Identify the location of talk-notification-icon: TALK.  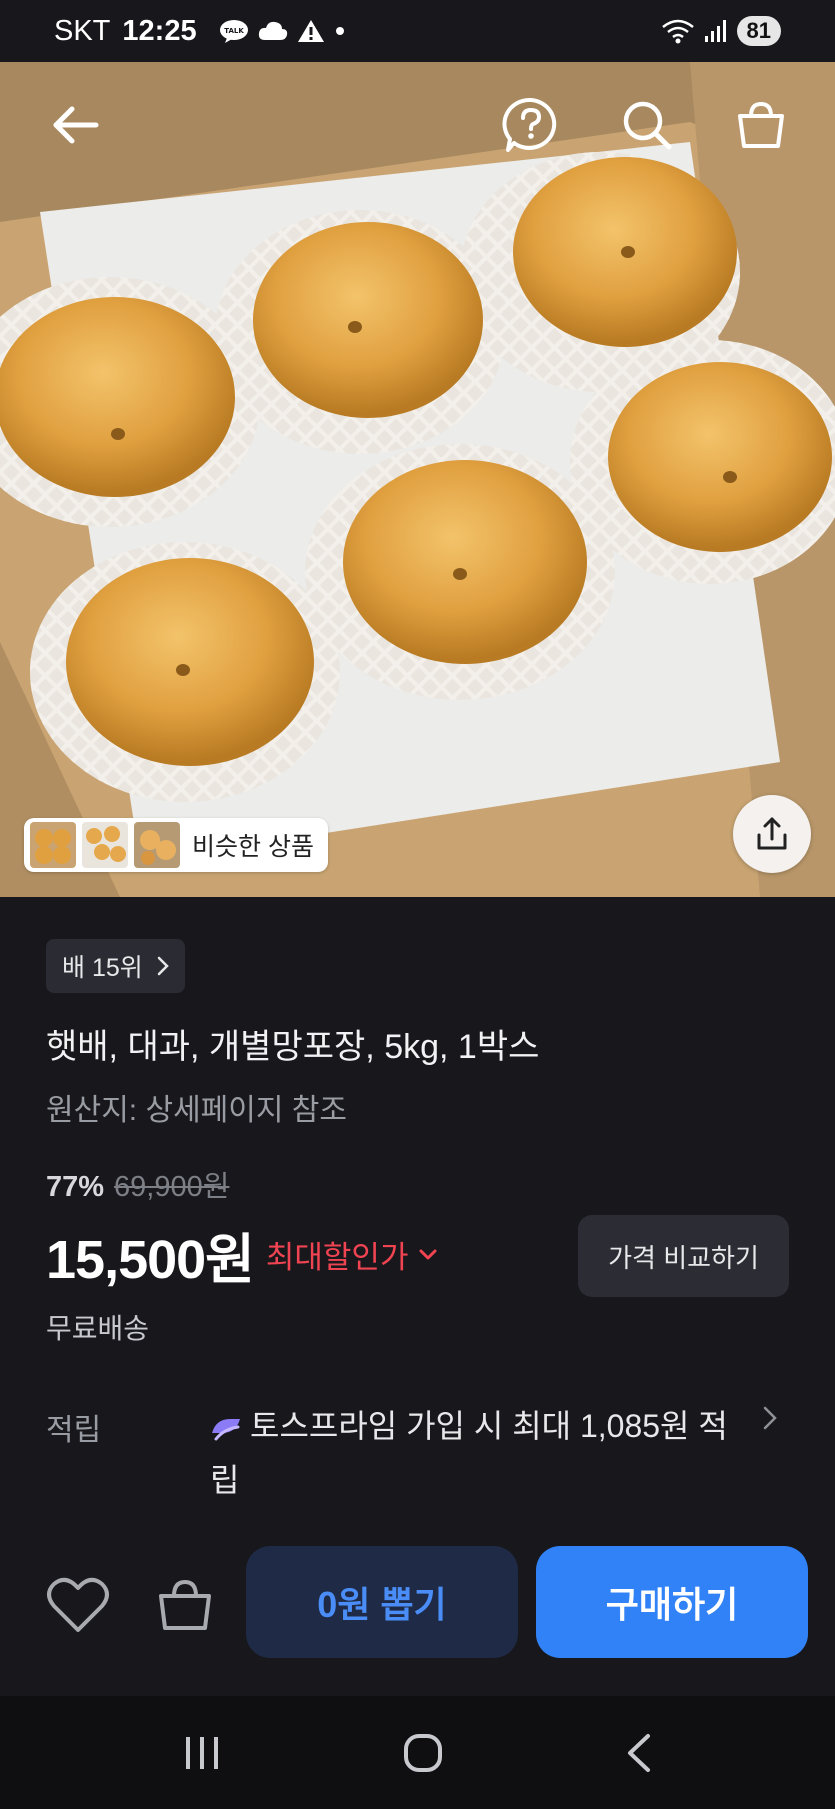
(233, 31).